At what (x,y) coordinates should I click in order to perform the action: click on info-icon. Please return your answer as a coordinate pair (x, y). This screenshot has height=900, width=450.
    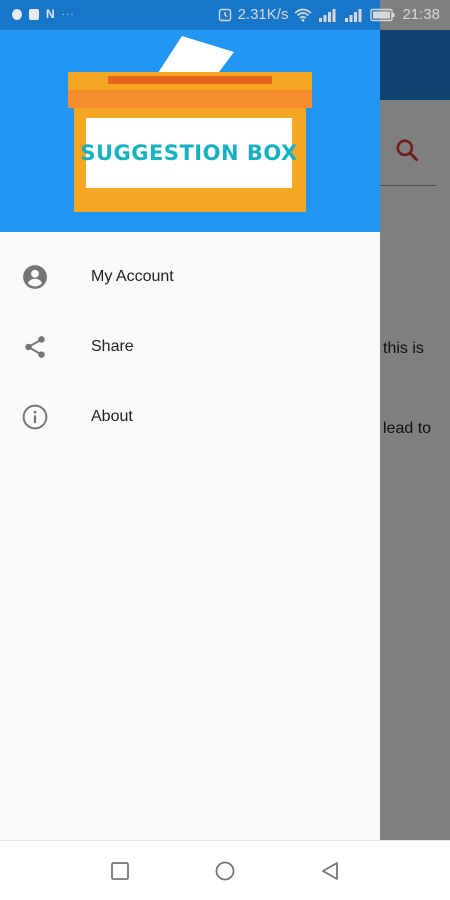
    Looking at the image, I should click on (35, 417).